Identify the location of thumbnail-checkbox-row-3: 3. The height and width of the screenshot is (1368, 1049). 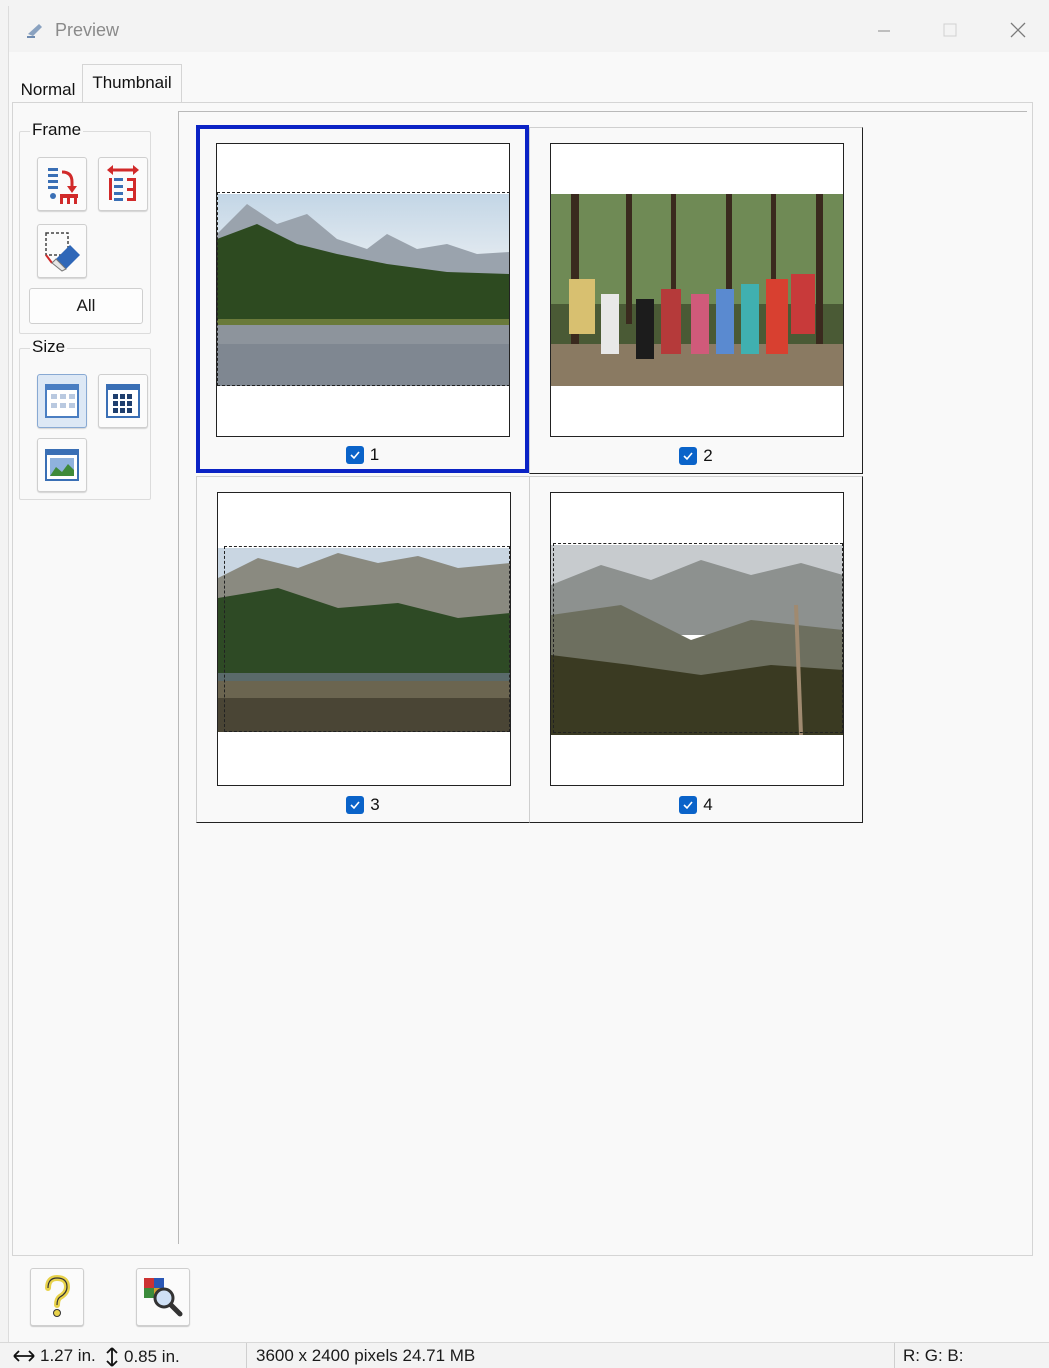
(363, 805).